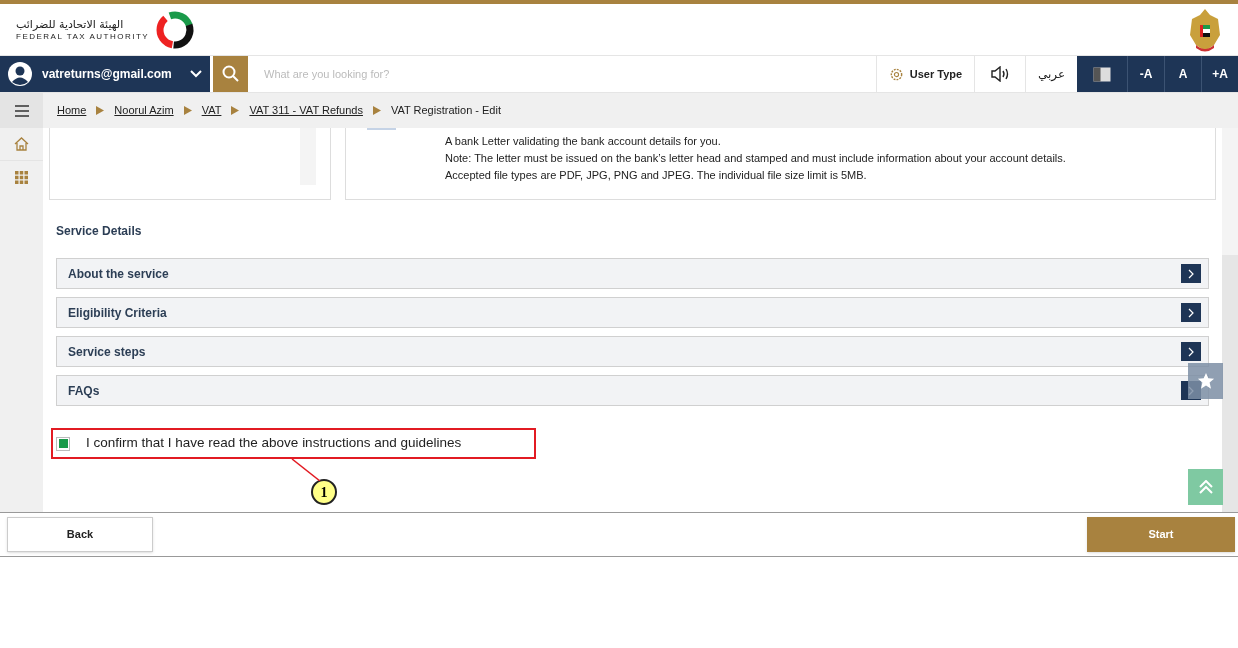  I want to click on accordion-row: Service steps, so click(632, 351).